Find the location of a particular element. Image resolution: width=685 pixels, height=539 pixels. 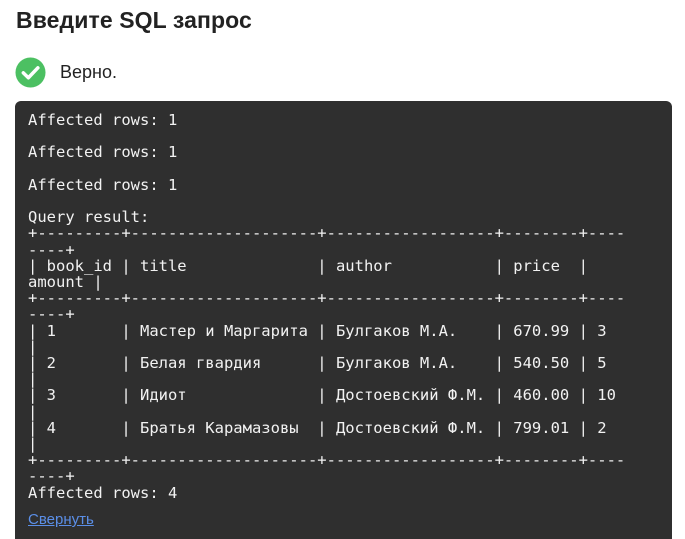

page-title: Введите SQL запрос is located at coordinates (134, 20).